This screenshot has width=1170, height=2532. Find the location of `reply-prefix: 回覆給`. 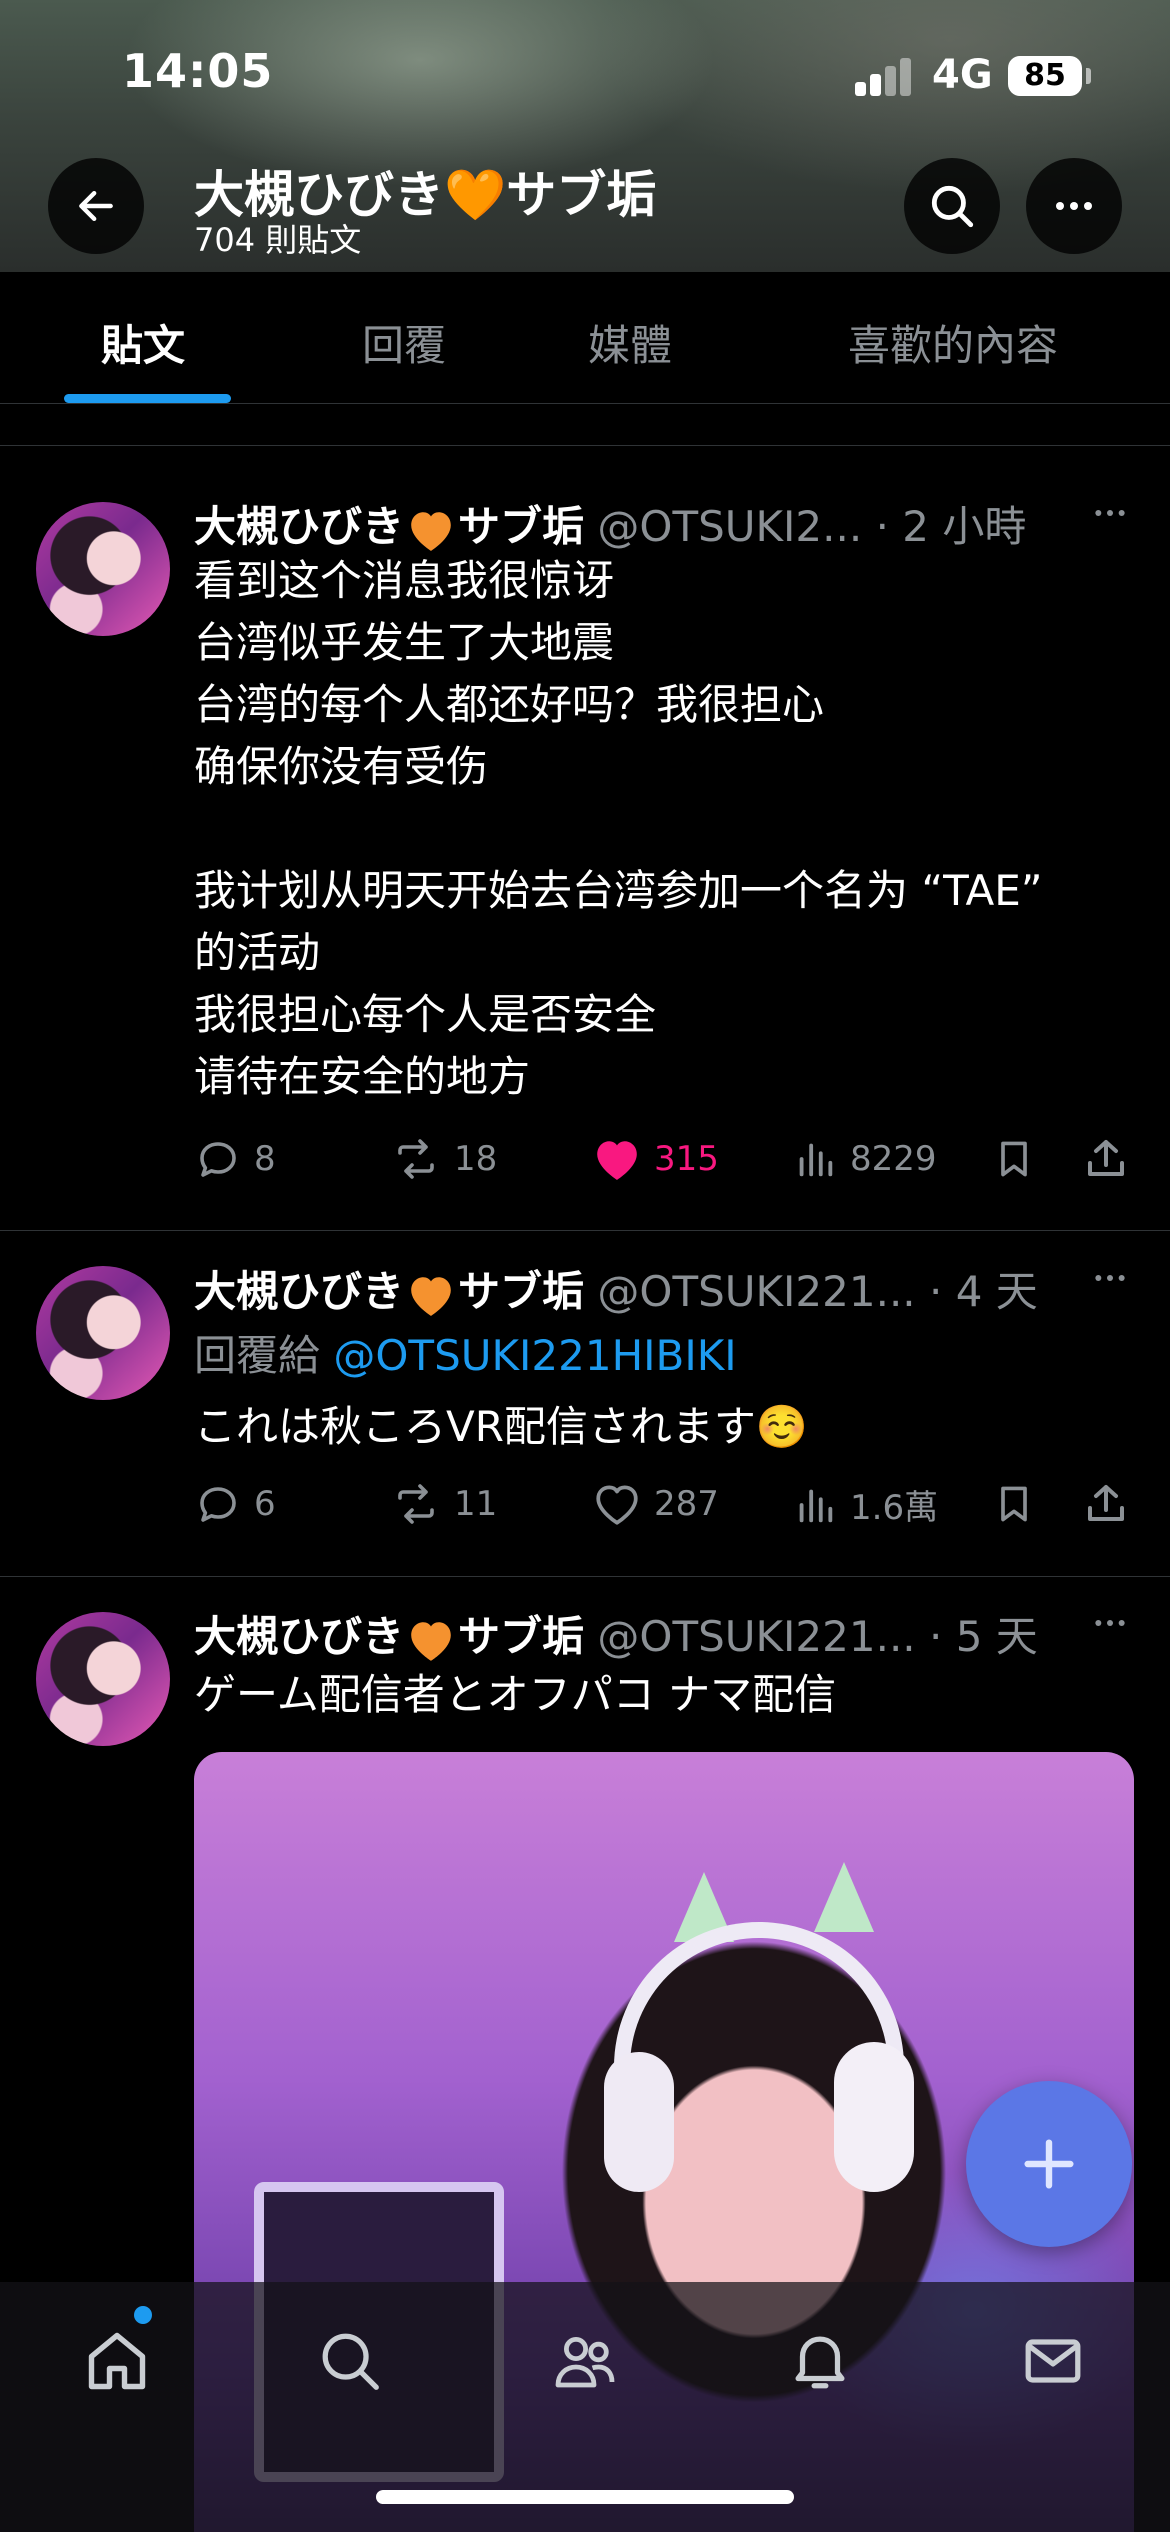

reply-prefix: 回覆給 is located at coordinates (257, 1355).